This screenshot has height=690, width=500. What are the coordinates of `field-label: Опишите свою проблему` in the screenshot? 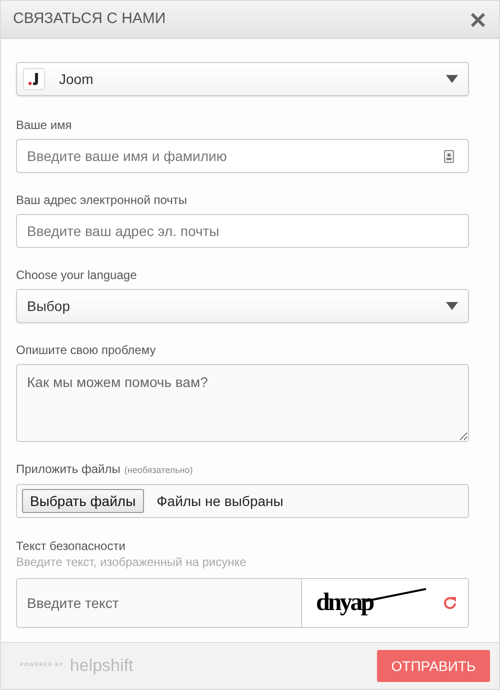 It's located at (86, 350).